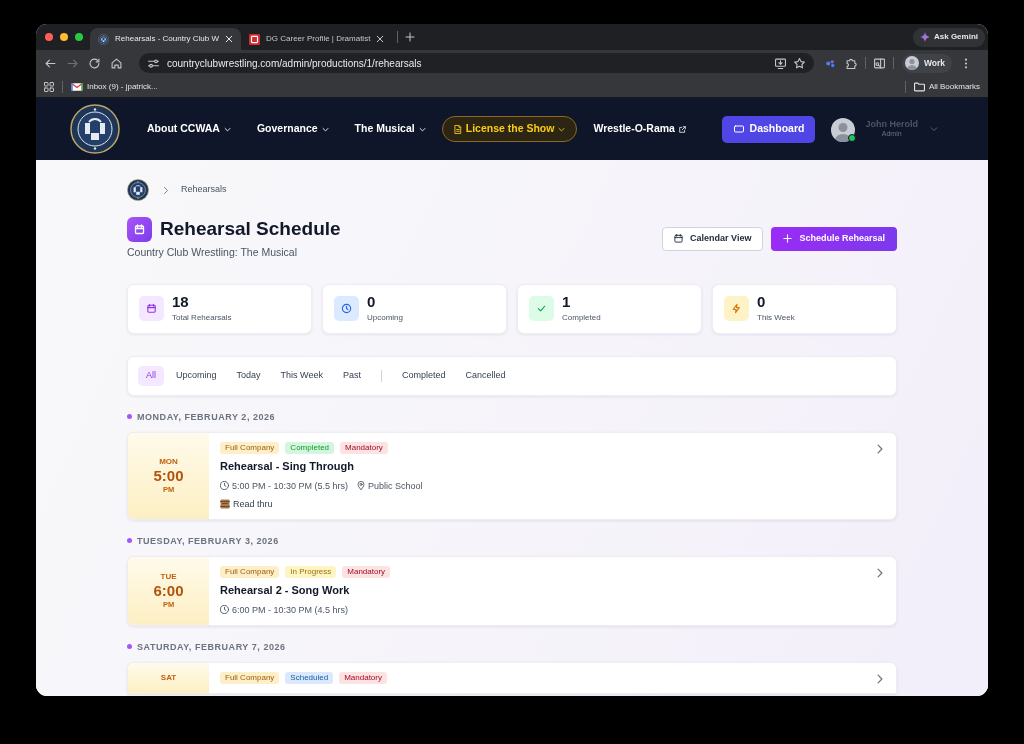  Describe the element at coordinates (879, 63) in the screenshot. I see `side-panel-icon` at that location.